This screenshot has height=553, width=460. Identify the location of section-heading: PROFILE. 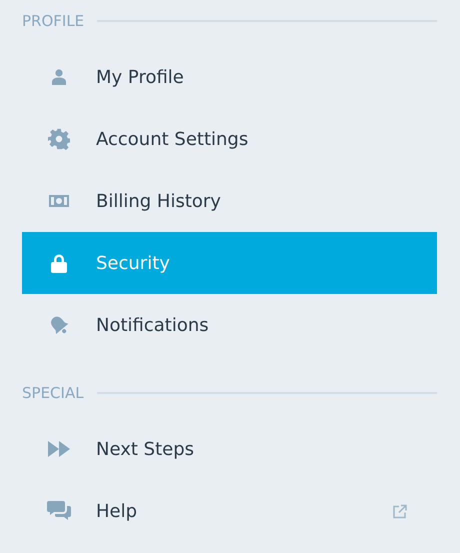
(53, 21).